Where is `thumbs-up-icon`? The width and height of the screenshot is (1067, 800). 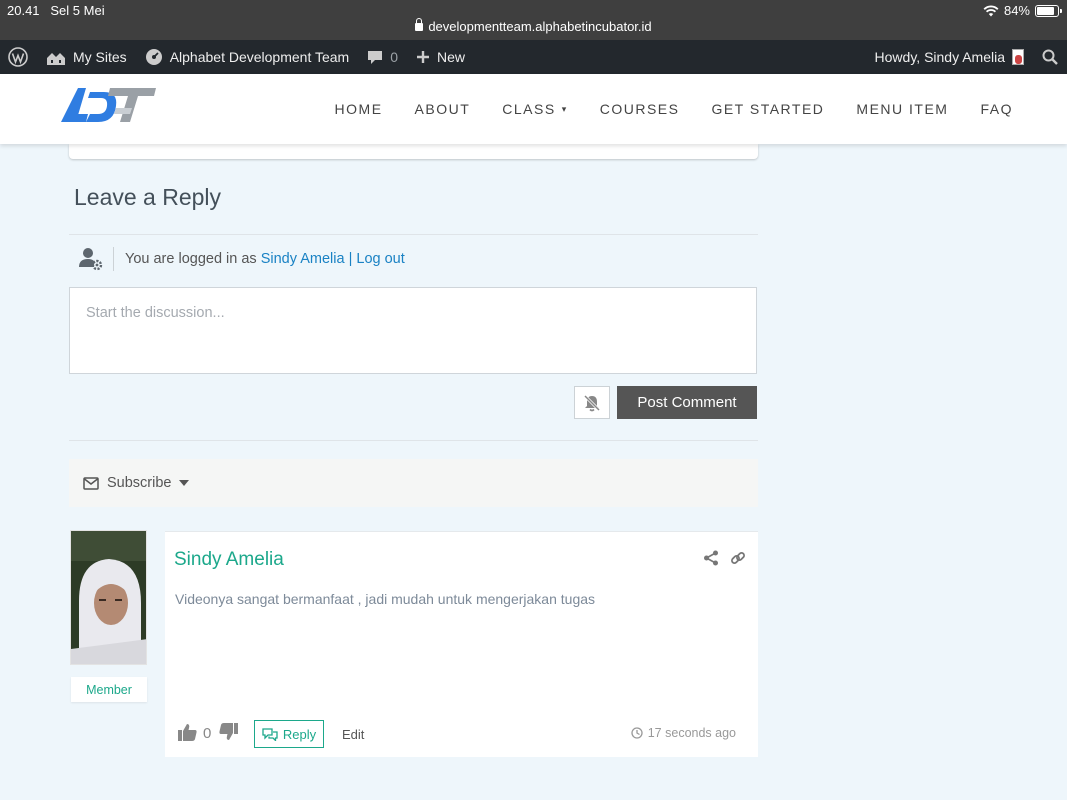 thumbs-up-icon is located at coordinates (187, 732).